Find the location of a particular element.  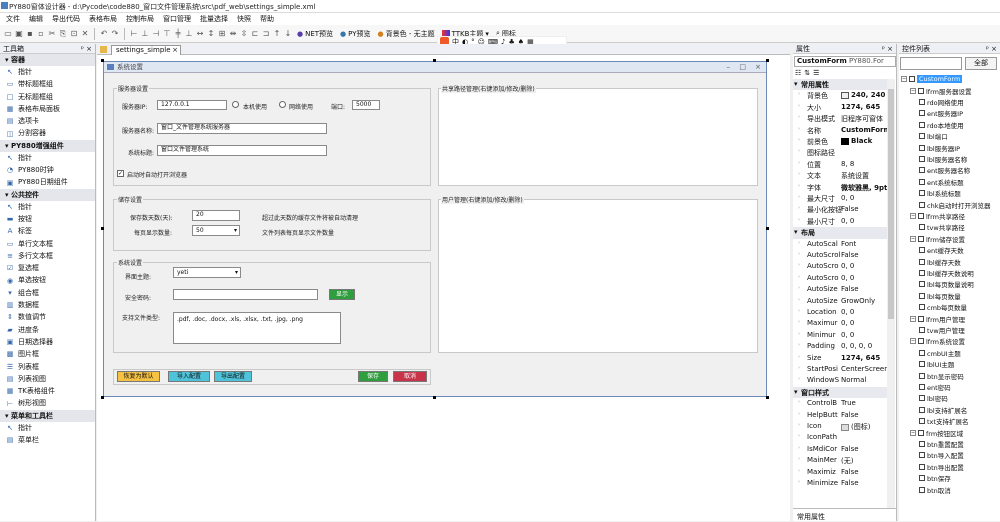

maximize-icon: □ is located at coordinates (742, 67).